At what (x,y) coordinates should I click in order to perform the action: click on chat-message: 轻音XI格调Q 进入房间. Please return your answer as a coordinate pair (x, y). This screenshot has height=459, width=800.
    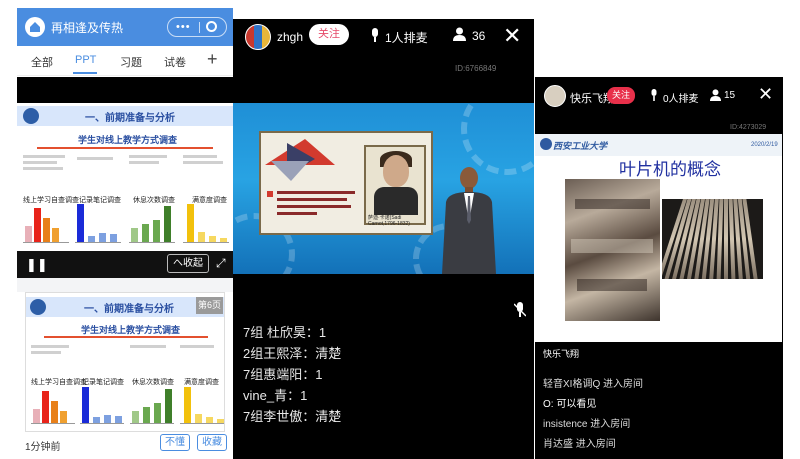
    Looking at the image, I should click on (593, 384).